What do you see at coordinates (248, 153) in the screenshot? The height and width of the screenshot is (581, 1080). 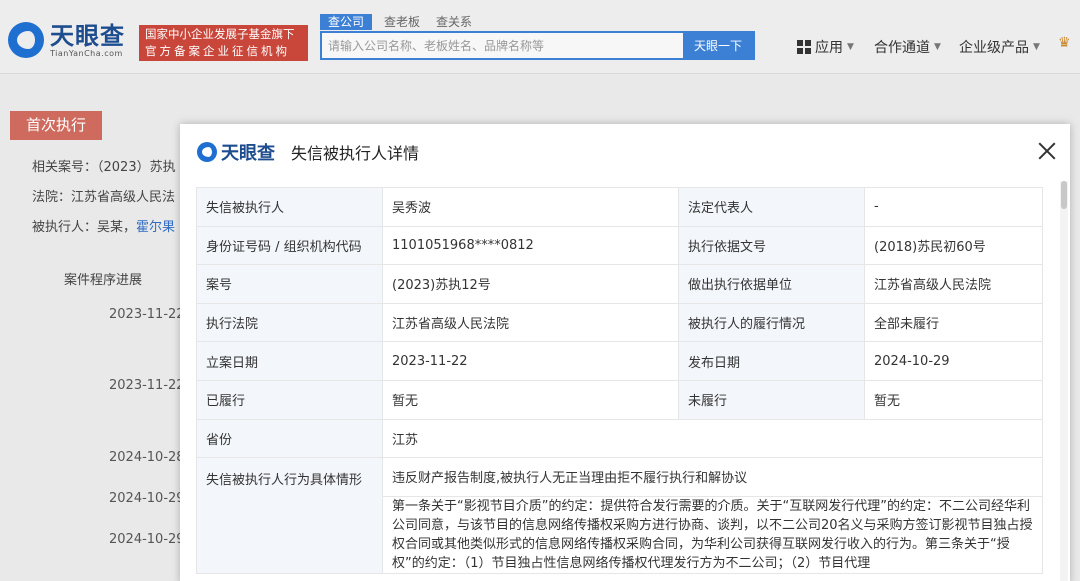 I see `modal-logo-text: 天眼查` at bounding box center [248, 153].